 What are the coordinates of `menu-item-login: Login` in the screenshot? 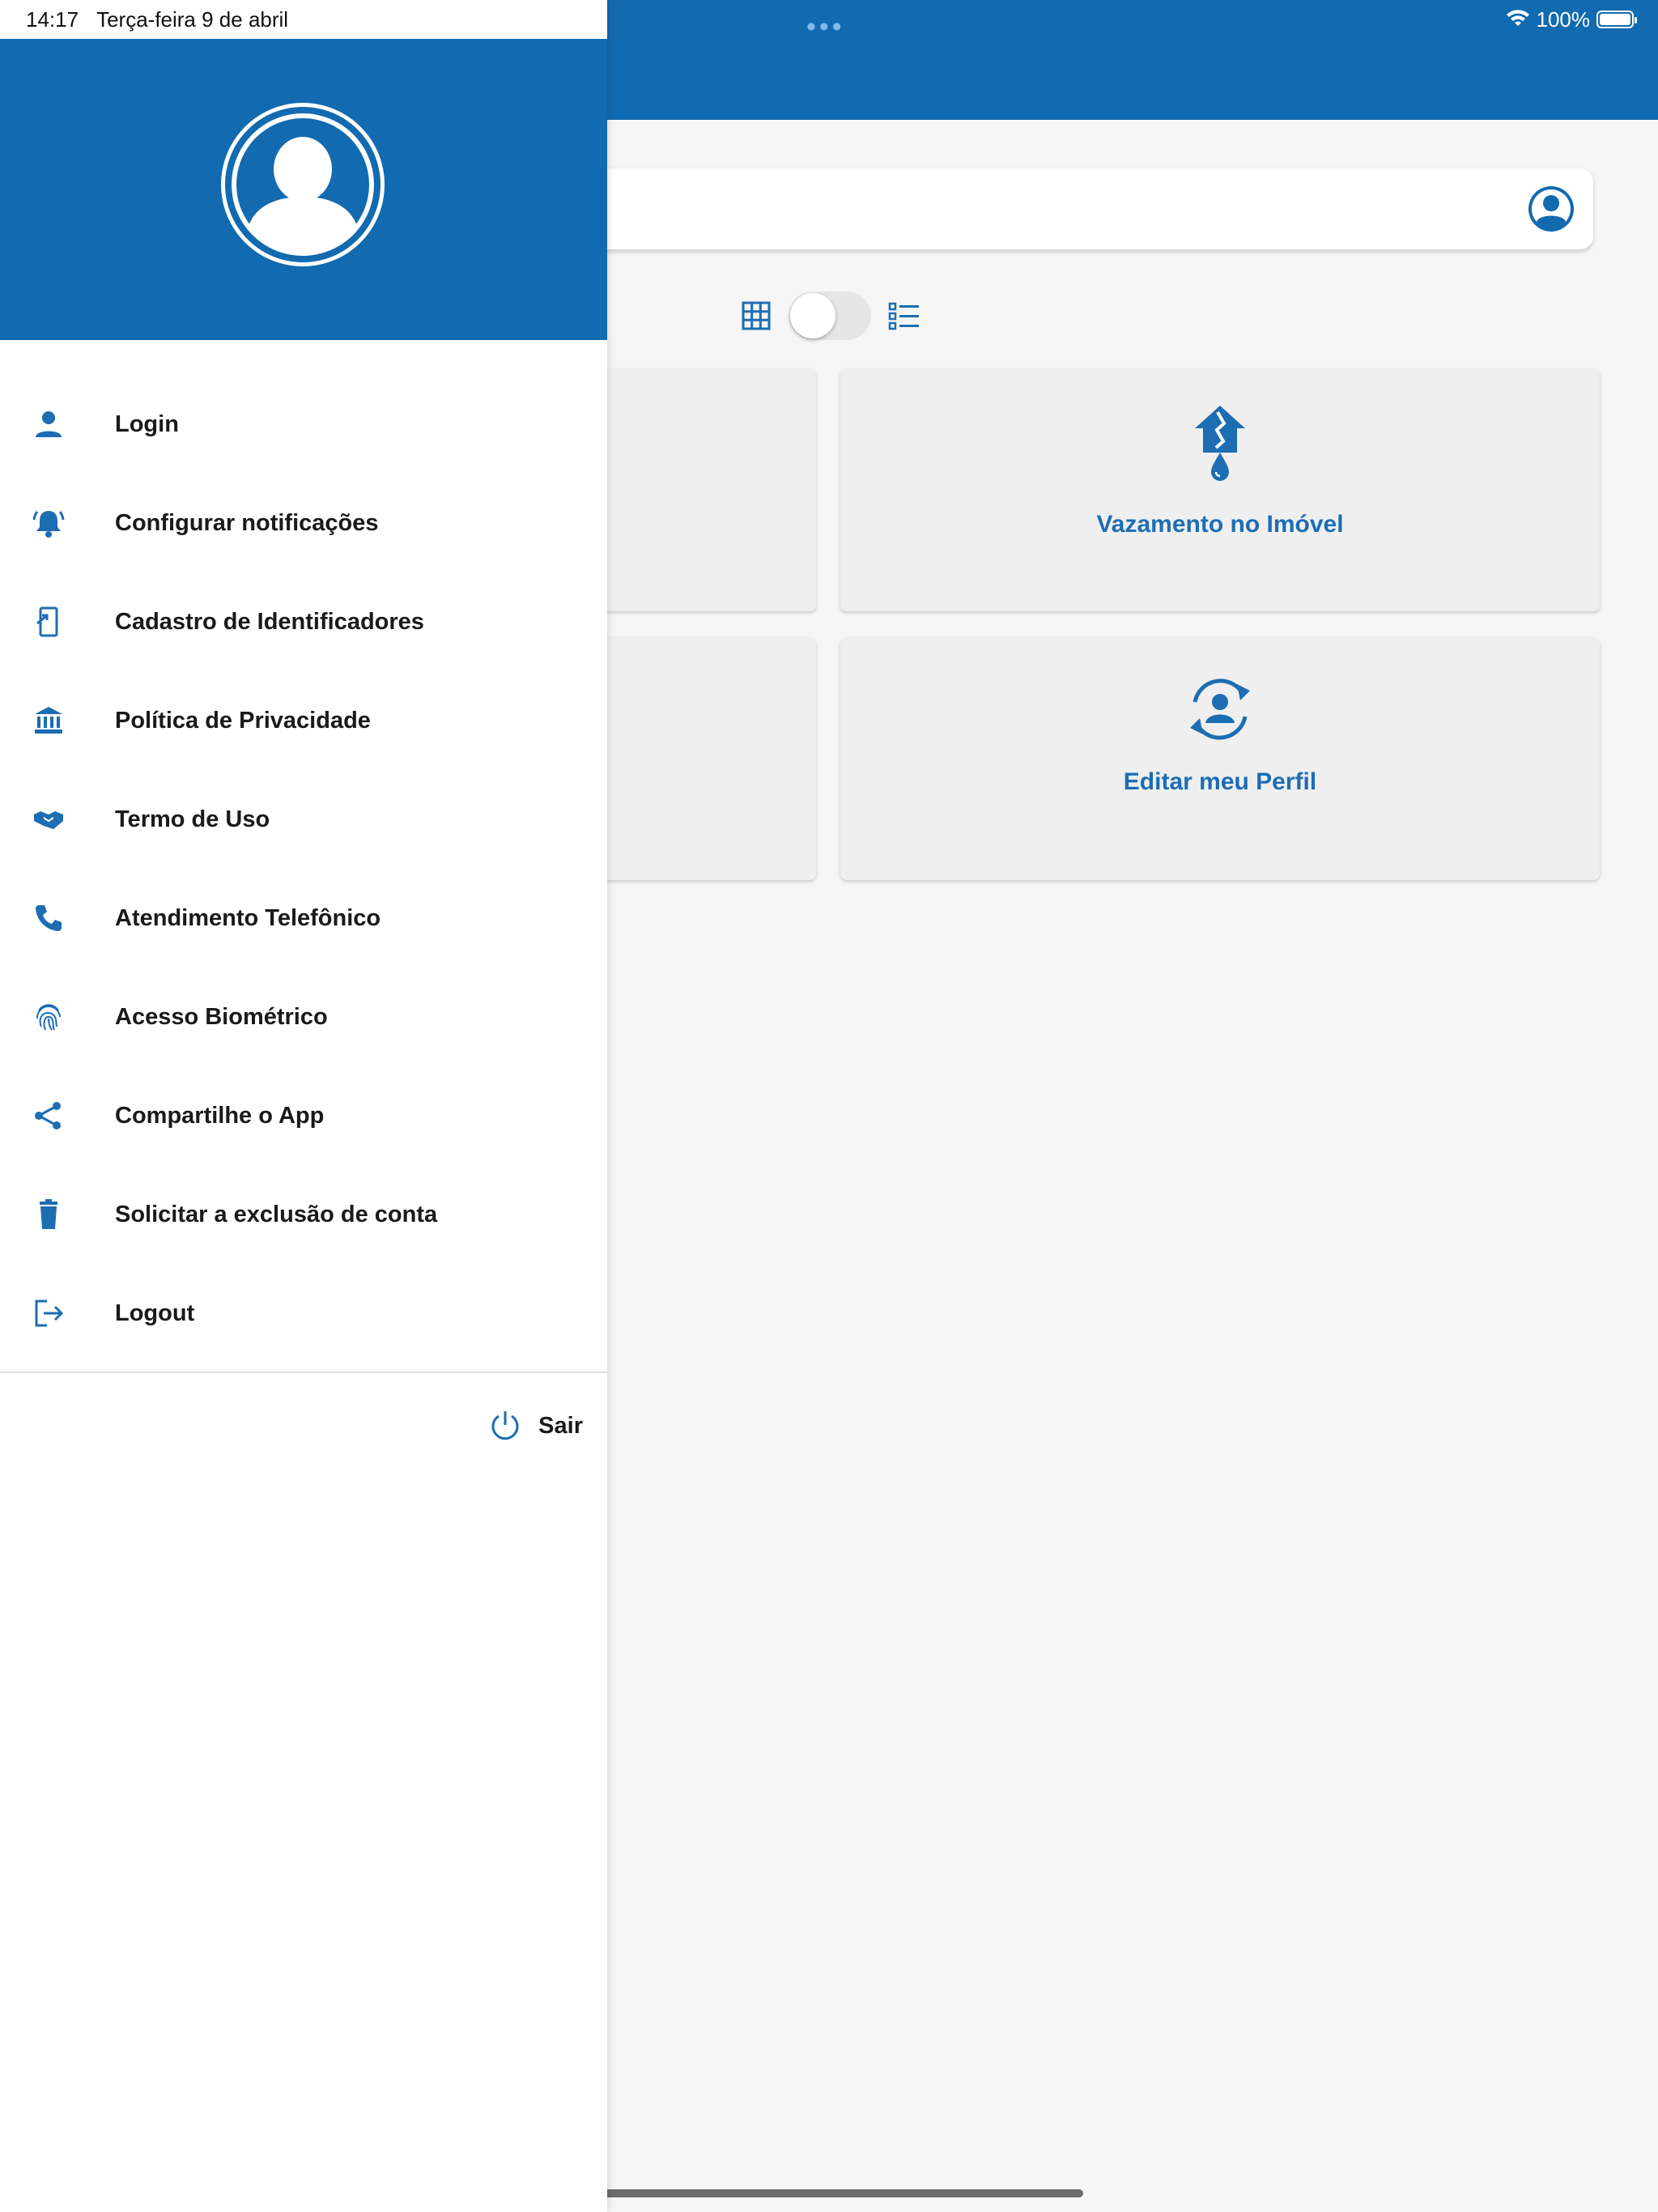 It's located at (303, 425).